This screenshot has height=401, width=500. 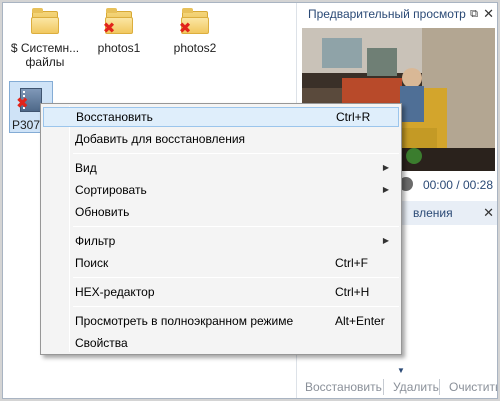 I want to click on menu-item-sort: Сортировать ▶, so click(x=221, y=190).